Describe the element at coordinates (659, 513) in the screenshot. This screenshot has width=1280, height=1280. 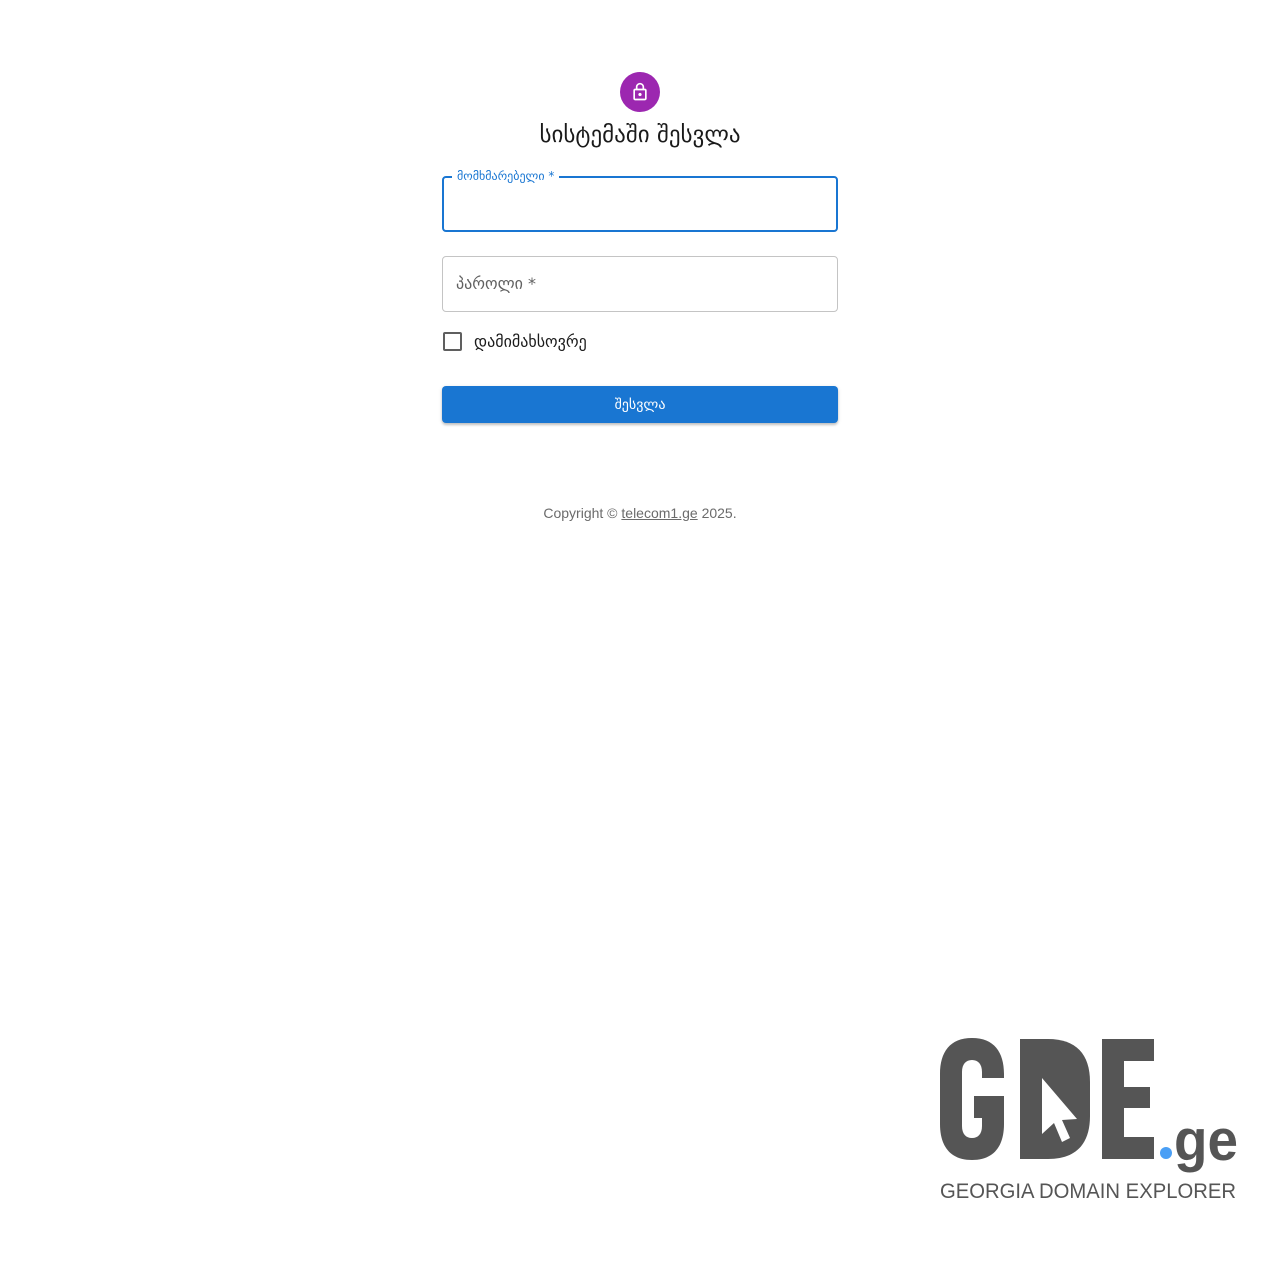
I see `copyright-link: telecom1.ge` at that location.